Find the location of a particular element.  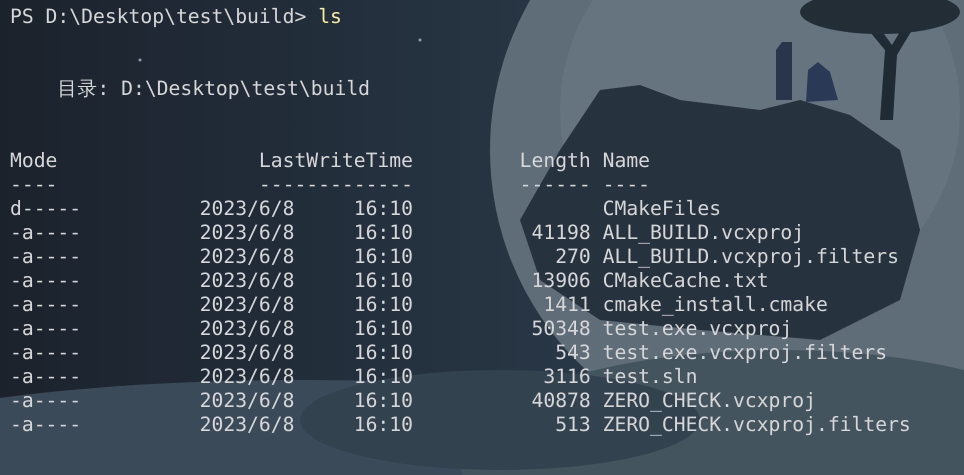

table-cell: 513 is located at coordinates (573, 425).